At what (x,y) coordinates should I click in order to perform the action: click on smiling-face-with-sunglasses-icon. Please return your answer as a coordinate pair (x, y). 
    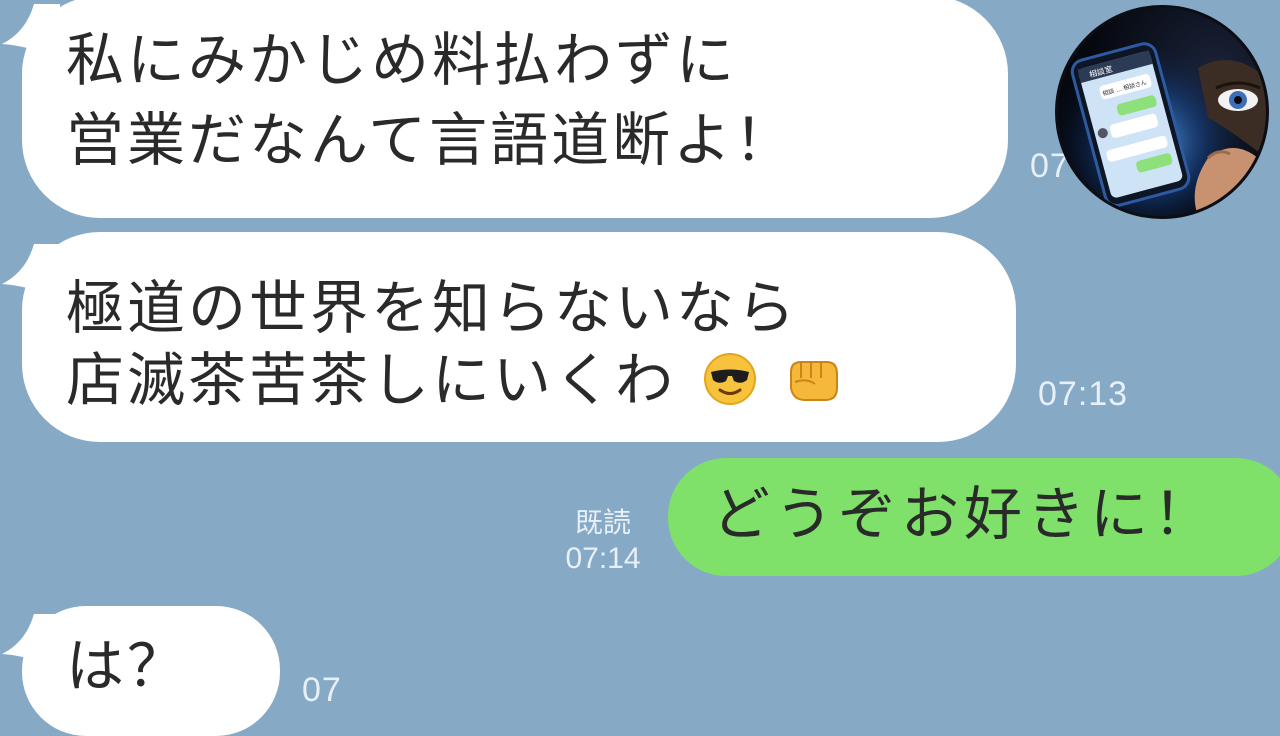
    Looking at the image, I should click on (730, 386).